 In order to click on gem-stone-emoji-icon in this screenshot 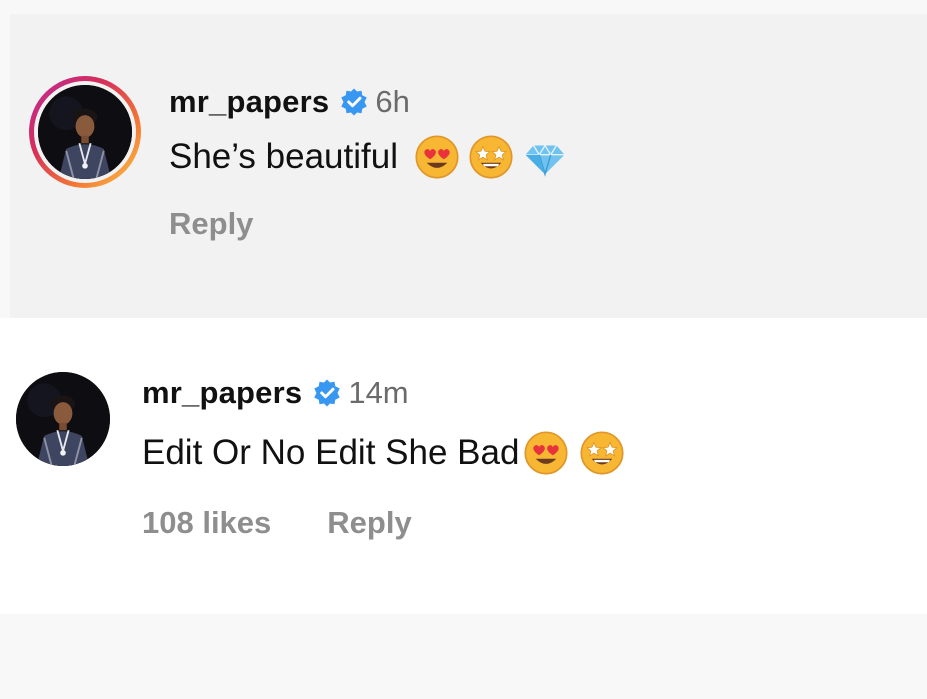, I will do `click(545, 157)`.